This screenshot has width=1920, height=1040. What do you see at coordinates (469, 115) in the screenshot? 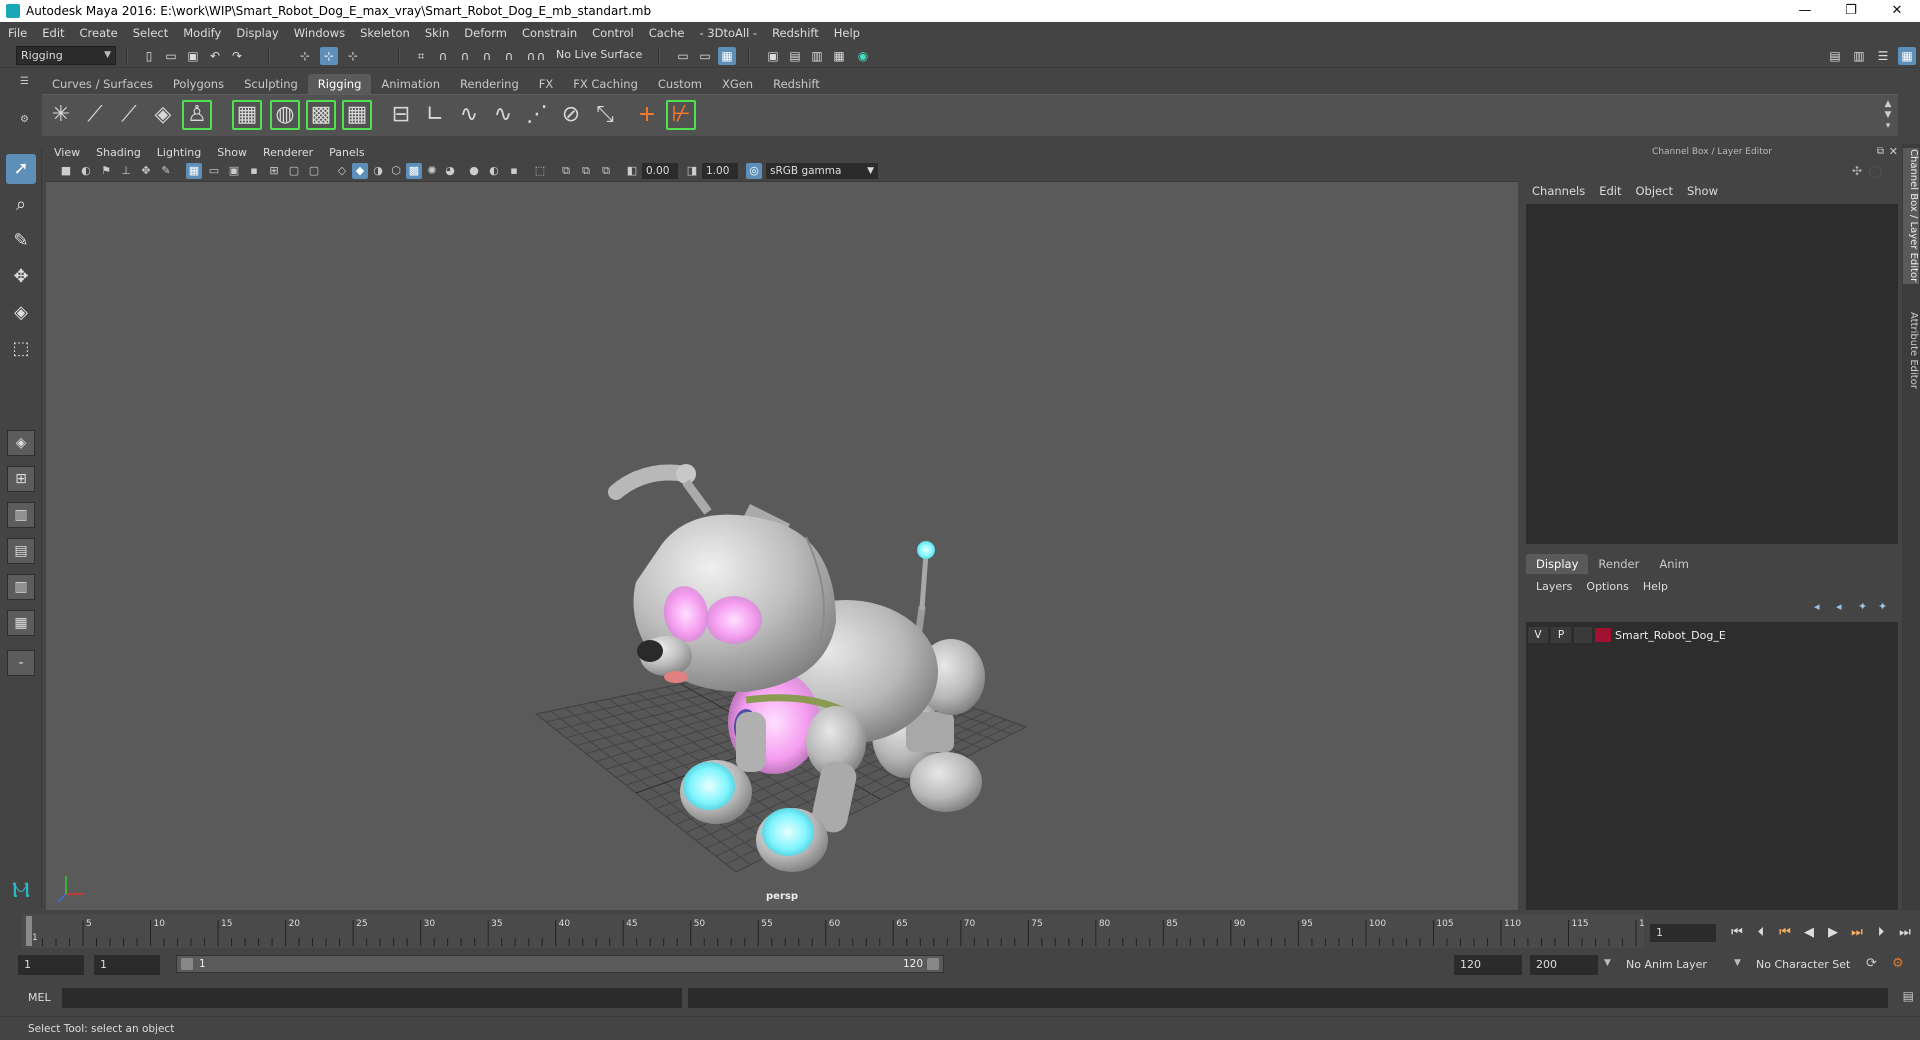
I see `parent-constraint-icon: ∿` at bounding box center [469, 115].